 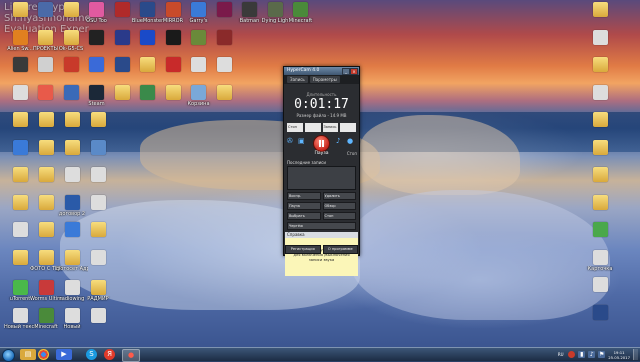 What do you see at coordinates (198, 103) in the screenshot?
I see `desktop-icon-label: Корзина` at bounding box center [198, 103].